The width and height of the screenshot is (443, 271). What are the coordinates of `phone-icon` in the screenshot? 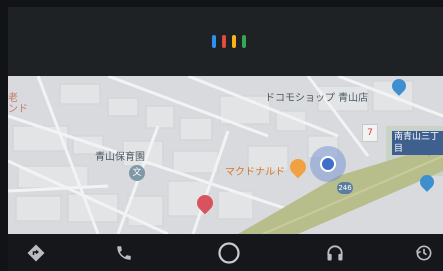 It's located at (124, 252).